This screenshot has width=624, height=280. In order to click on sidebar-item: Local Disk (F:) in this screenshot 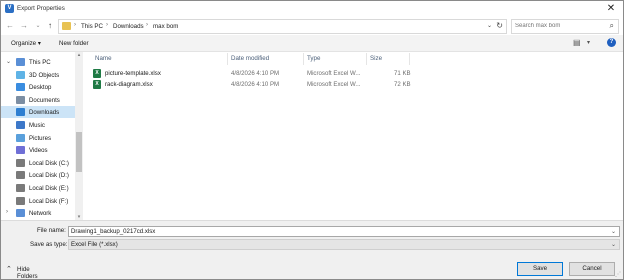, I will do `click(38, 201)`.